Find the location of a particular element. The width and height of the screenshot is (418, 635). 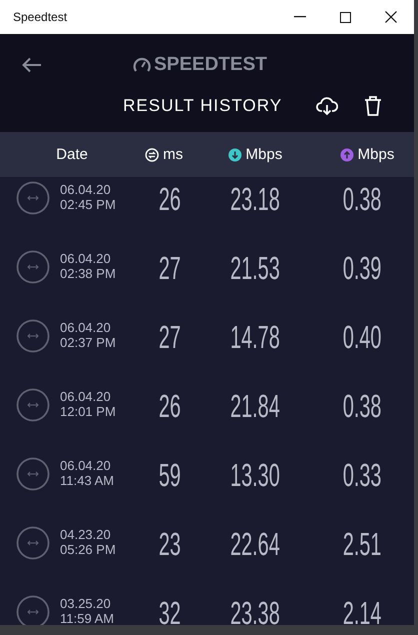

upload-value: 0.33 is located at coordinates (362, 475).